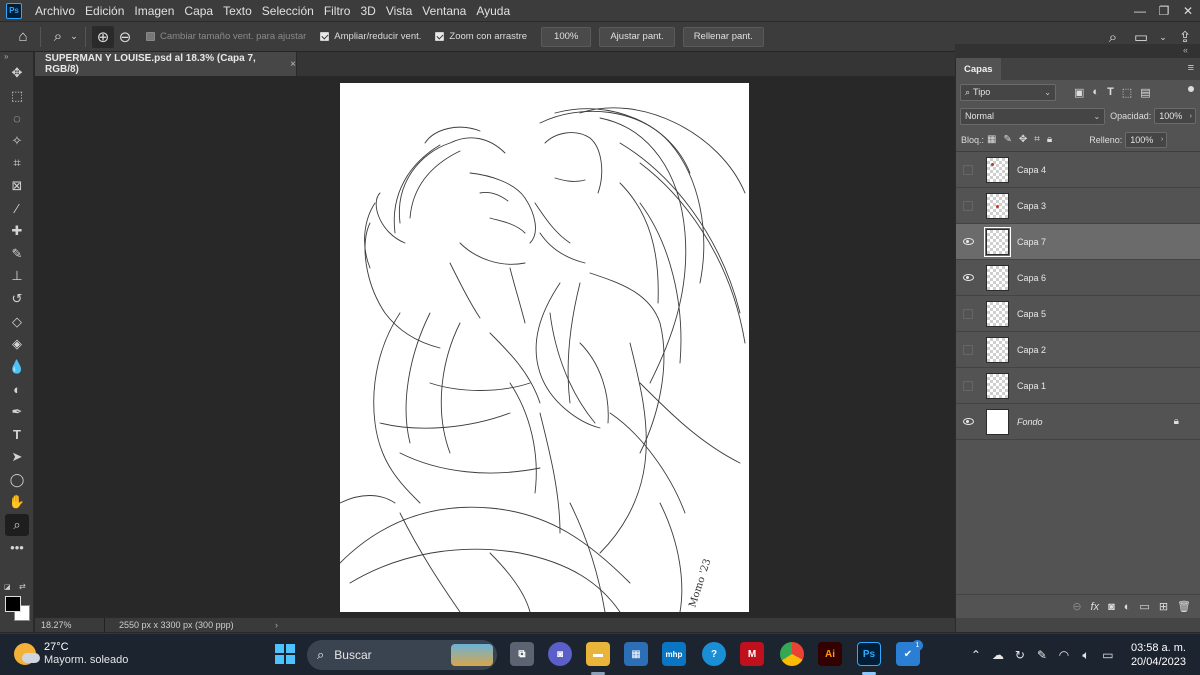  I want to click on microsoft-store-icon: ▦, so click(636, 654).